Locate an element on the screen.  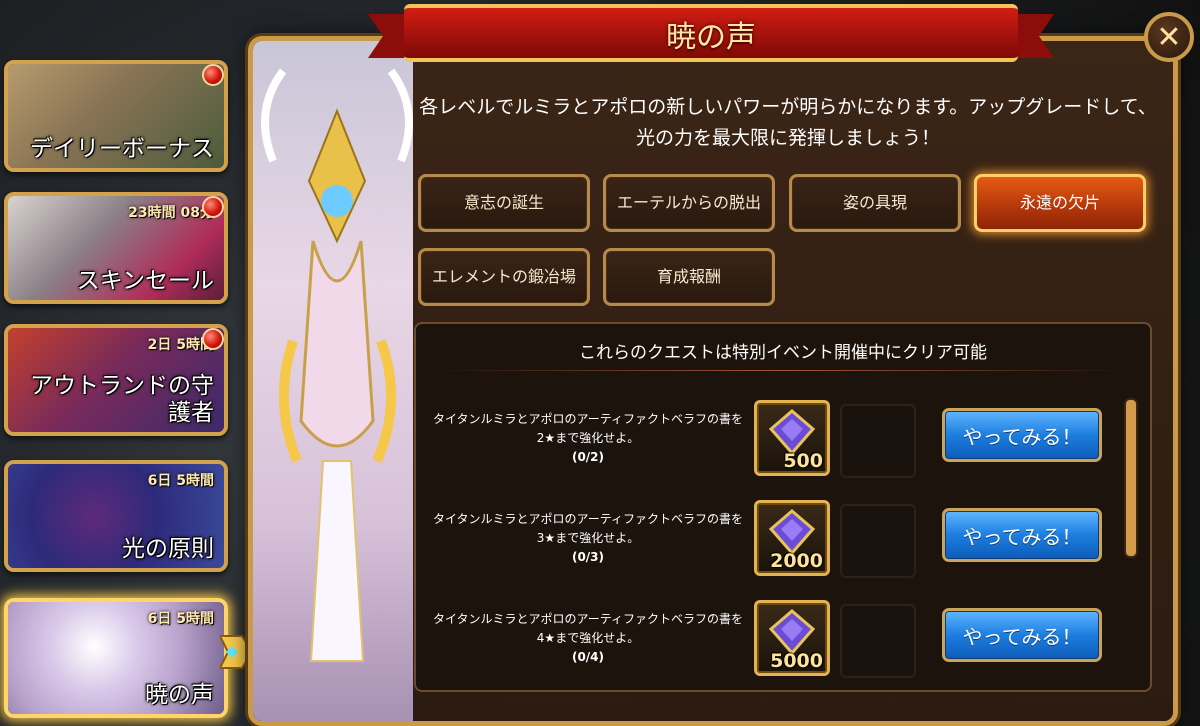
reward-slot: 500 is located at coordinates (792, 438).